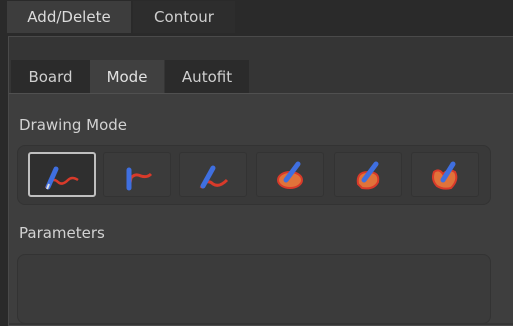  What do you see at coordinates (69, 17) in the screenshot?
I see `tab-add-delete: Add/Delete` at bounding box center [69, 17].